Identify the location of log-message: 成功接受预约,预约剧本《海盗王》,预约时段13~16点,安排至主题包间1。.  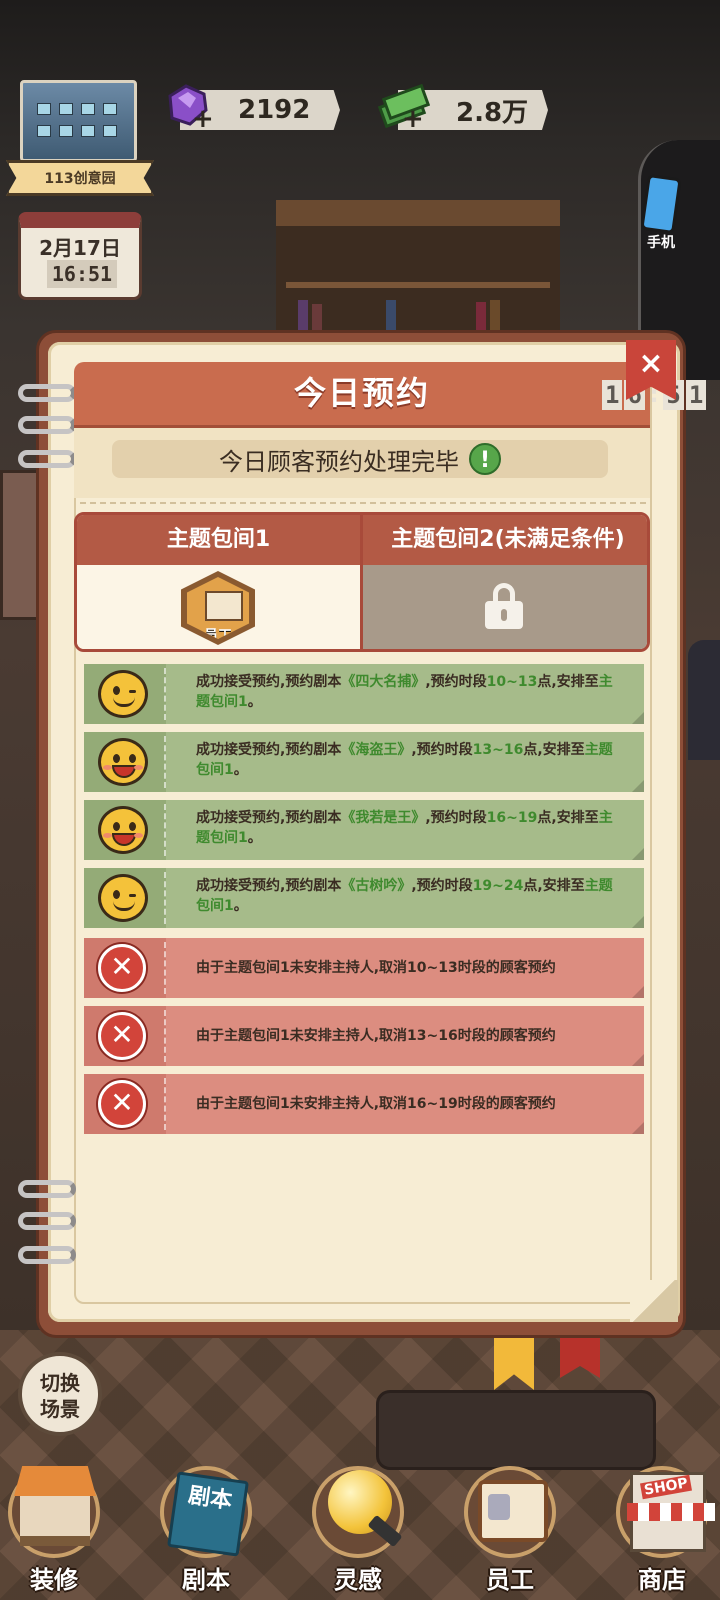
(404, 760).